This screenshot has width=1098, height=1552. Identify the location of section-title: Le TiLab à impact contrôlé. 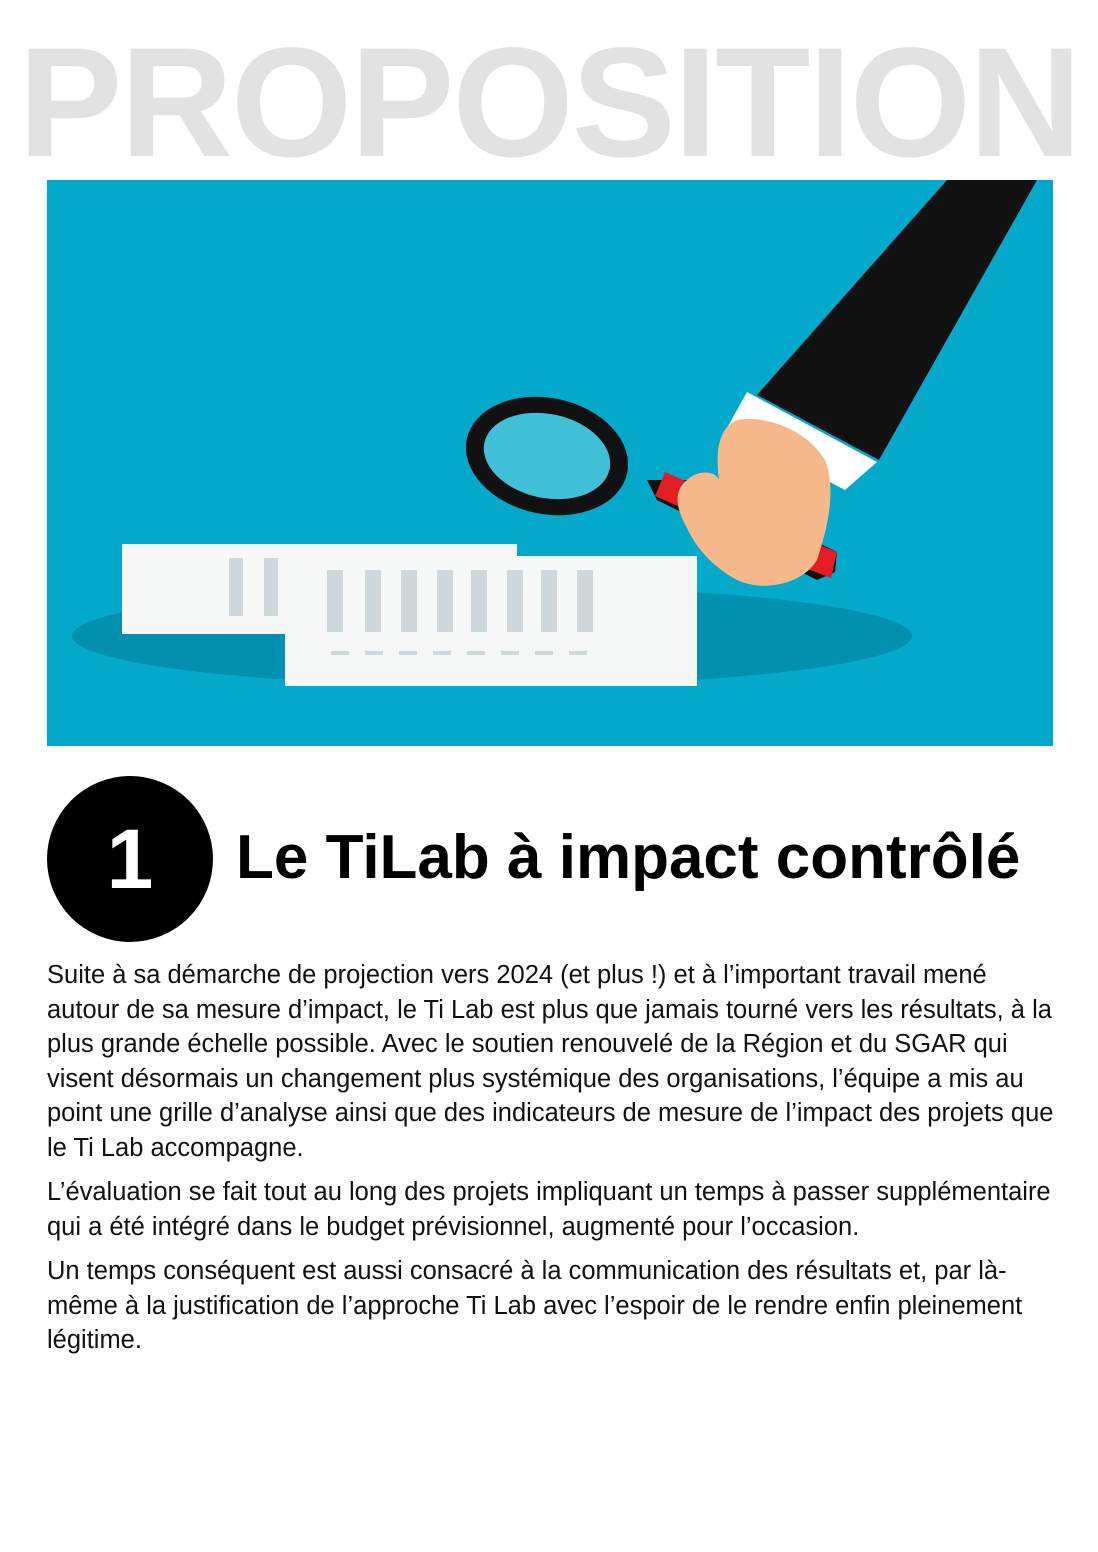
(628, 857).